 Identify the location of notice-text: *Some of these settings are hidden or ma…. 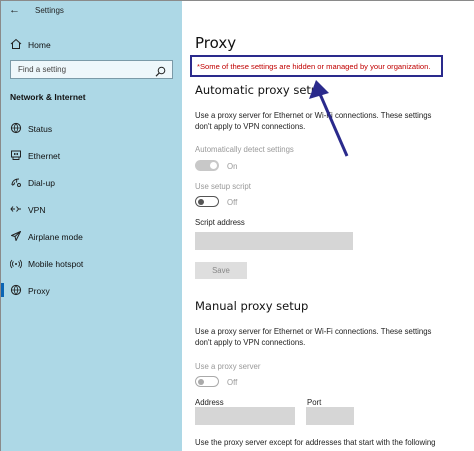
(314, 66).